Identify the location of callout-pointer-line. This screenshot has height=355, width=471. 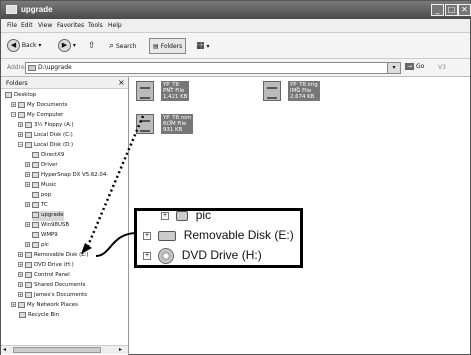
(116, 244).